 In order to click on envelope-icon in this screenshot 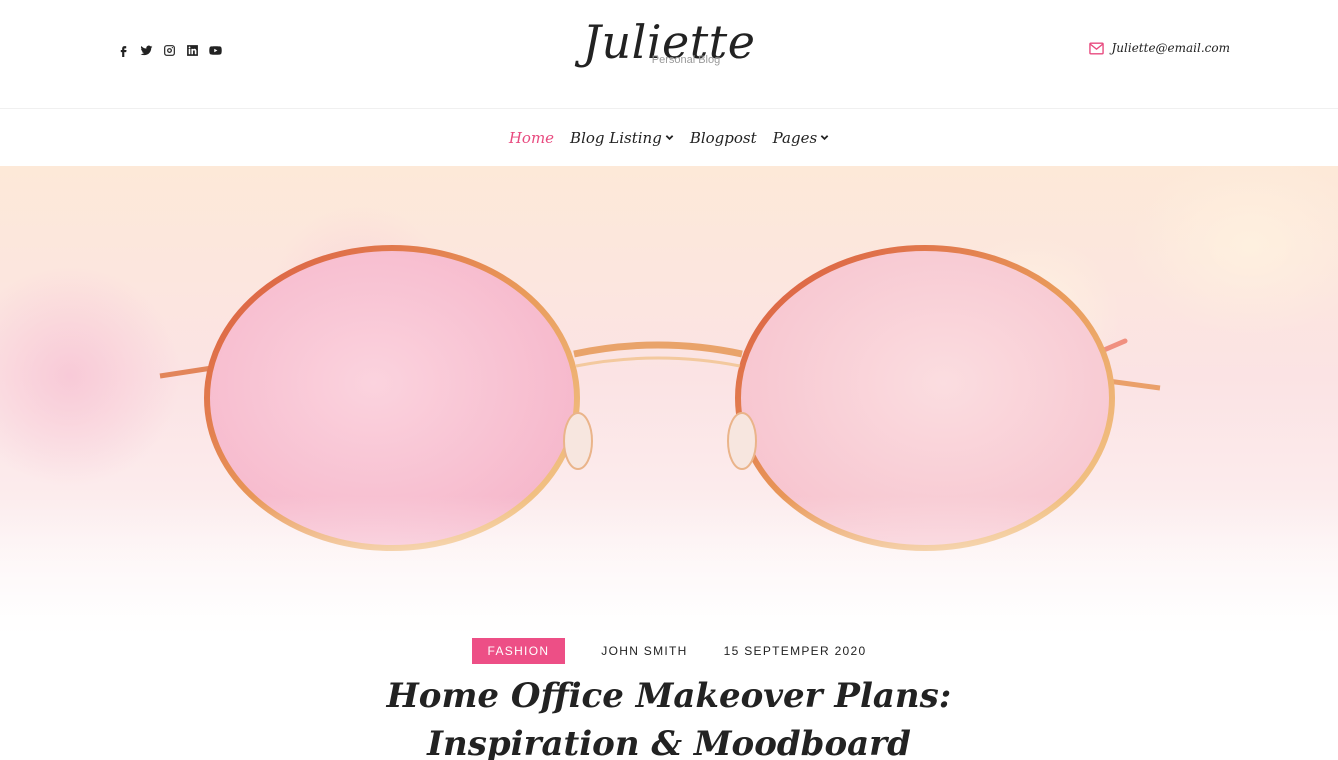, I will do `click(1097, 48)`.